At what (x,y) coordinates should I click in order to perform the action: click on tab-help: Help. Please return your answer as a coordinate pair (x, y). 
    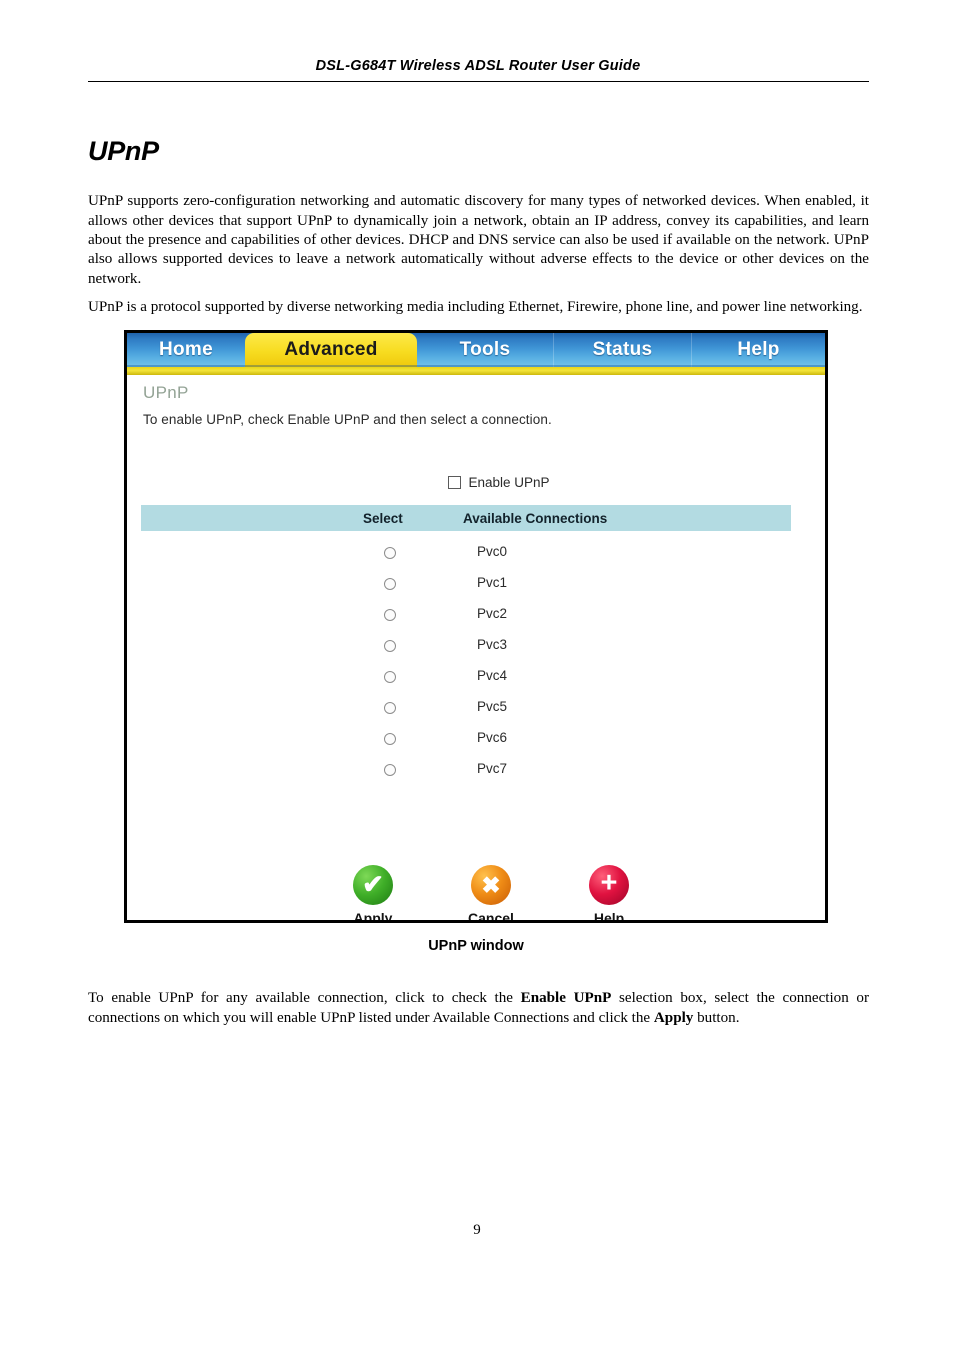
    Looking at the image, I should click on (758, 350).